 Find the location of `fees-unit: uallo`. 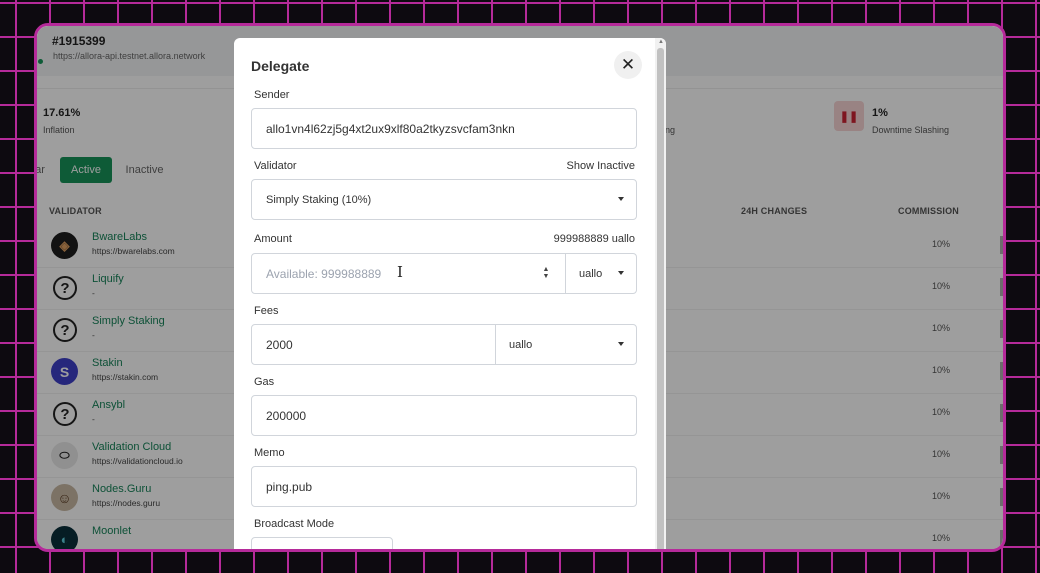

fees-unit: uallo is located at coordinates (521, 344).